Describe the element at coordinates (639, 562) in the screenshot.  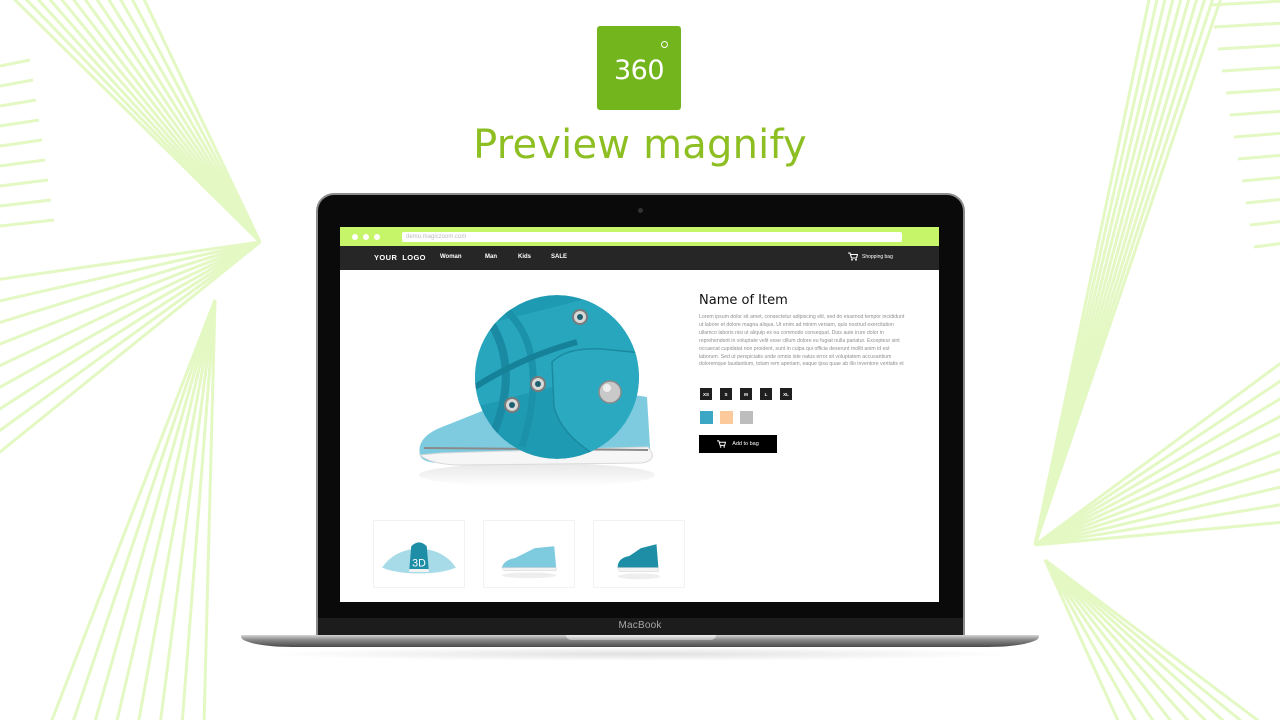
I see `thumbnail-image` at that location.